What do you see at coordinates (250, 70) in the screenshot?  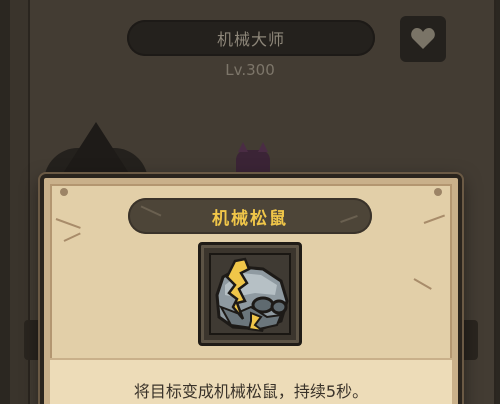 I see `character-level: Lv.300` at bounding box center [250, 70].